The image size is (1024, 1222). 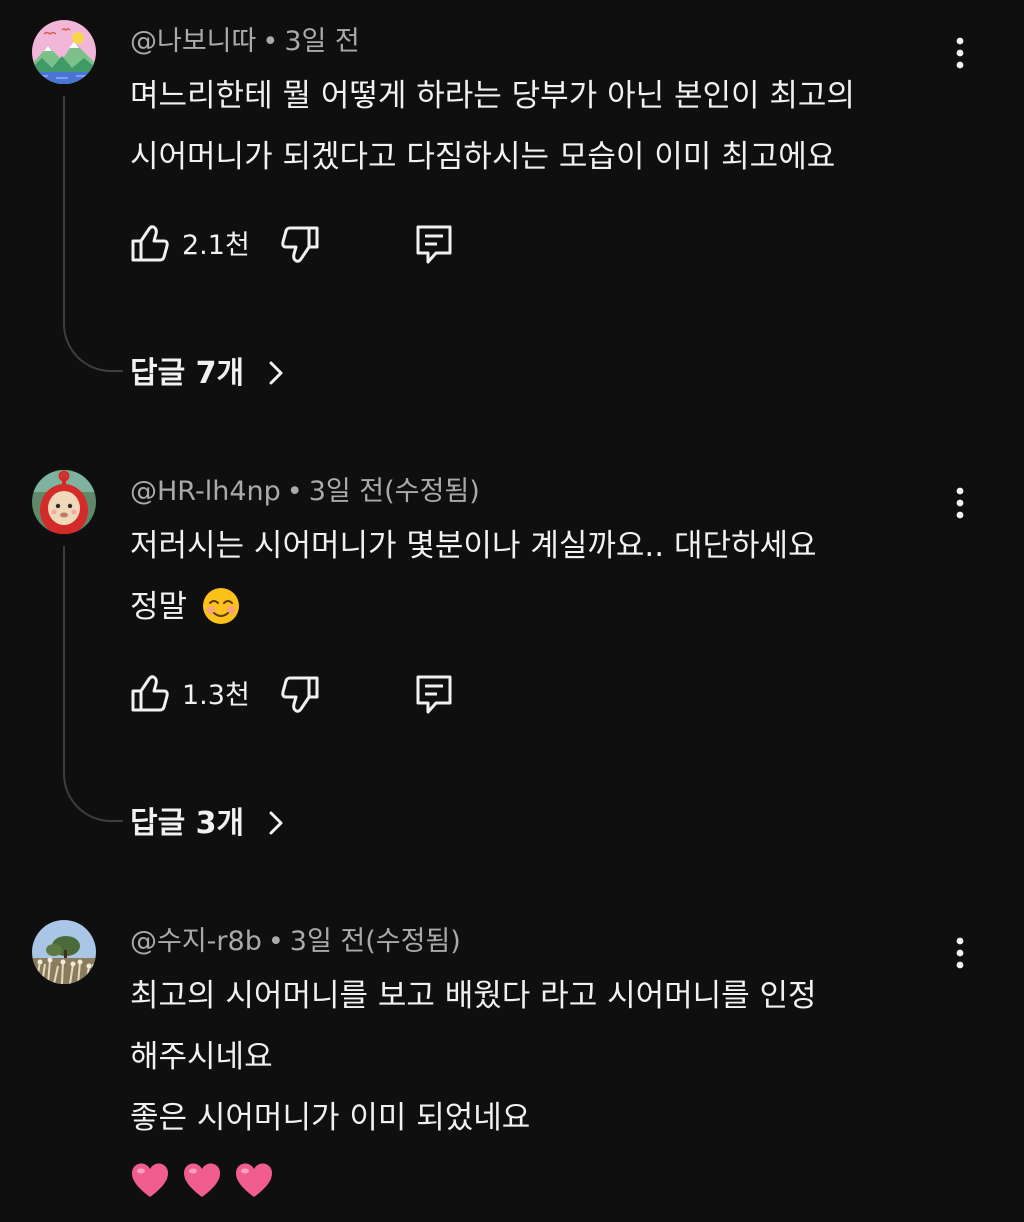 I want to click on comment-text-line: 최고의 시어머니를 보고 배웠다 라고 시어머니를 인정, so click(x=473, y=996).